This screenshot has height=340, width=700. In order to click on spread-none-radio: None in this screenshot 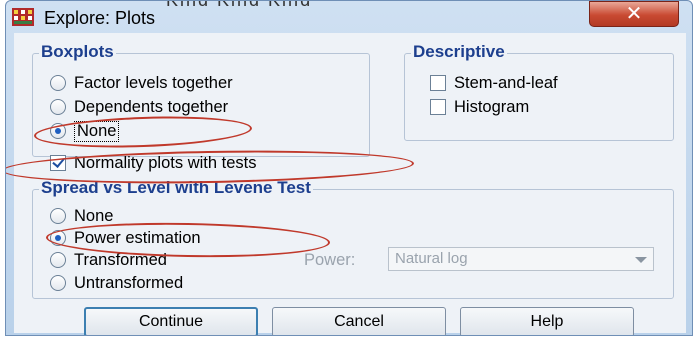, I will do `click(81, 216)`.